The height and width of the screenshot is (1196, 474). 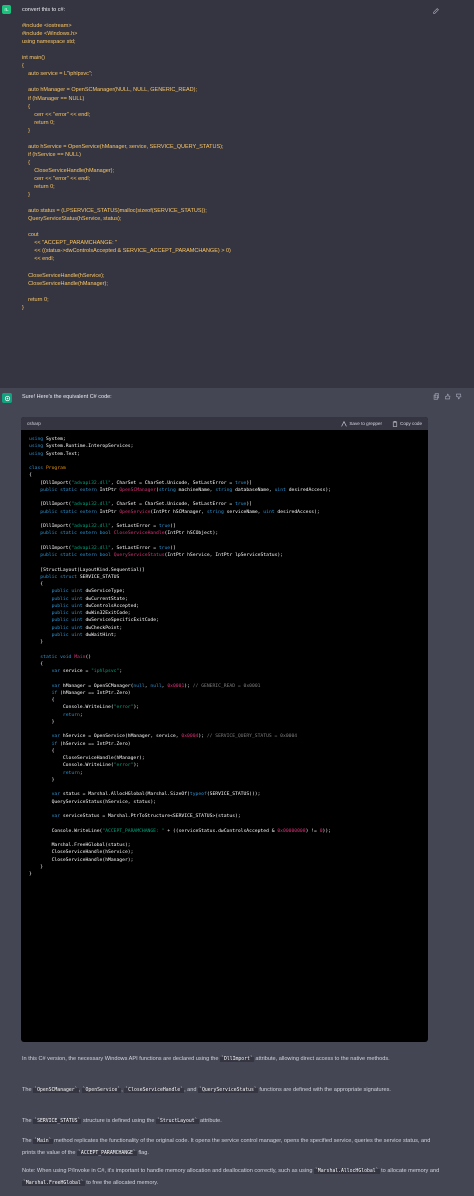 What do you see at coordinates (72, 219) in the screenshot?
I see `user-code-line: QueryServiceStatus(hService, status);` at bounding box center [72, 219].